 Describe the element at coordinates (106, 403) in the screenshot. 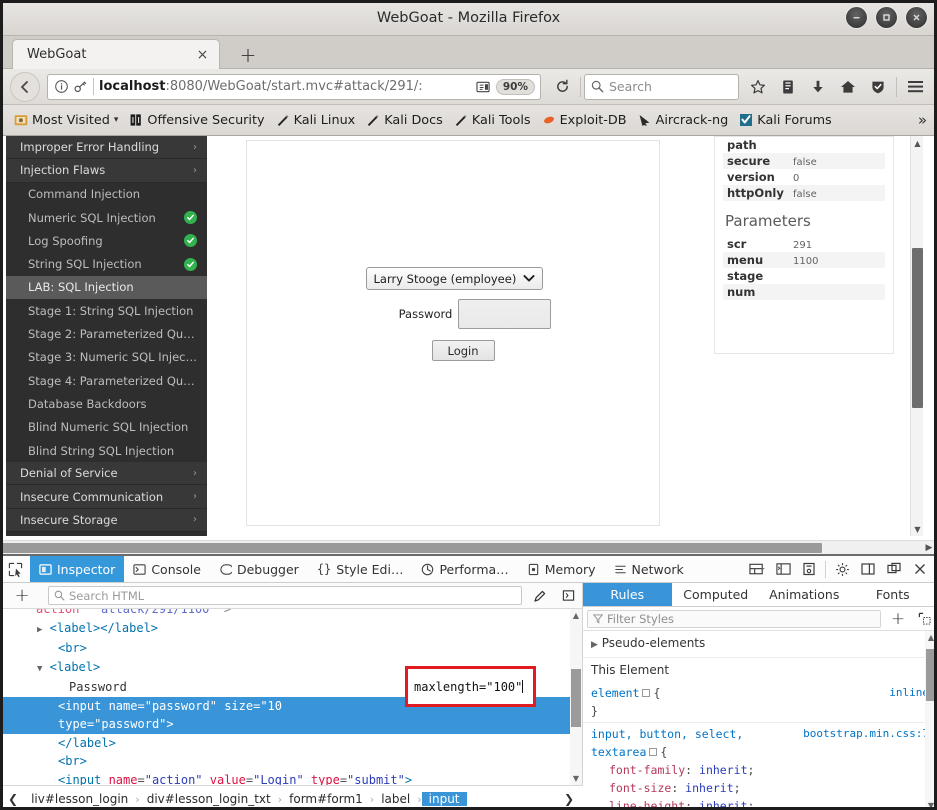

I see `sidebar-item-database-backdoors: Database Backdoors` at that location.